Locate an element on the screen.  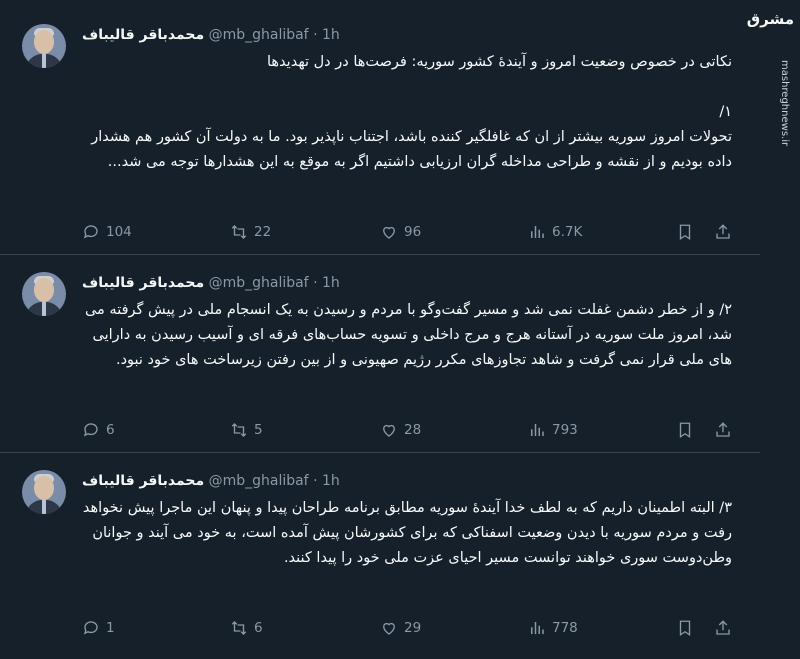
reply-button: 1 is located at coordinates (98, 628).